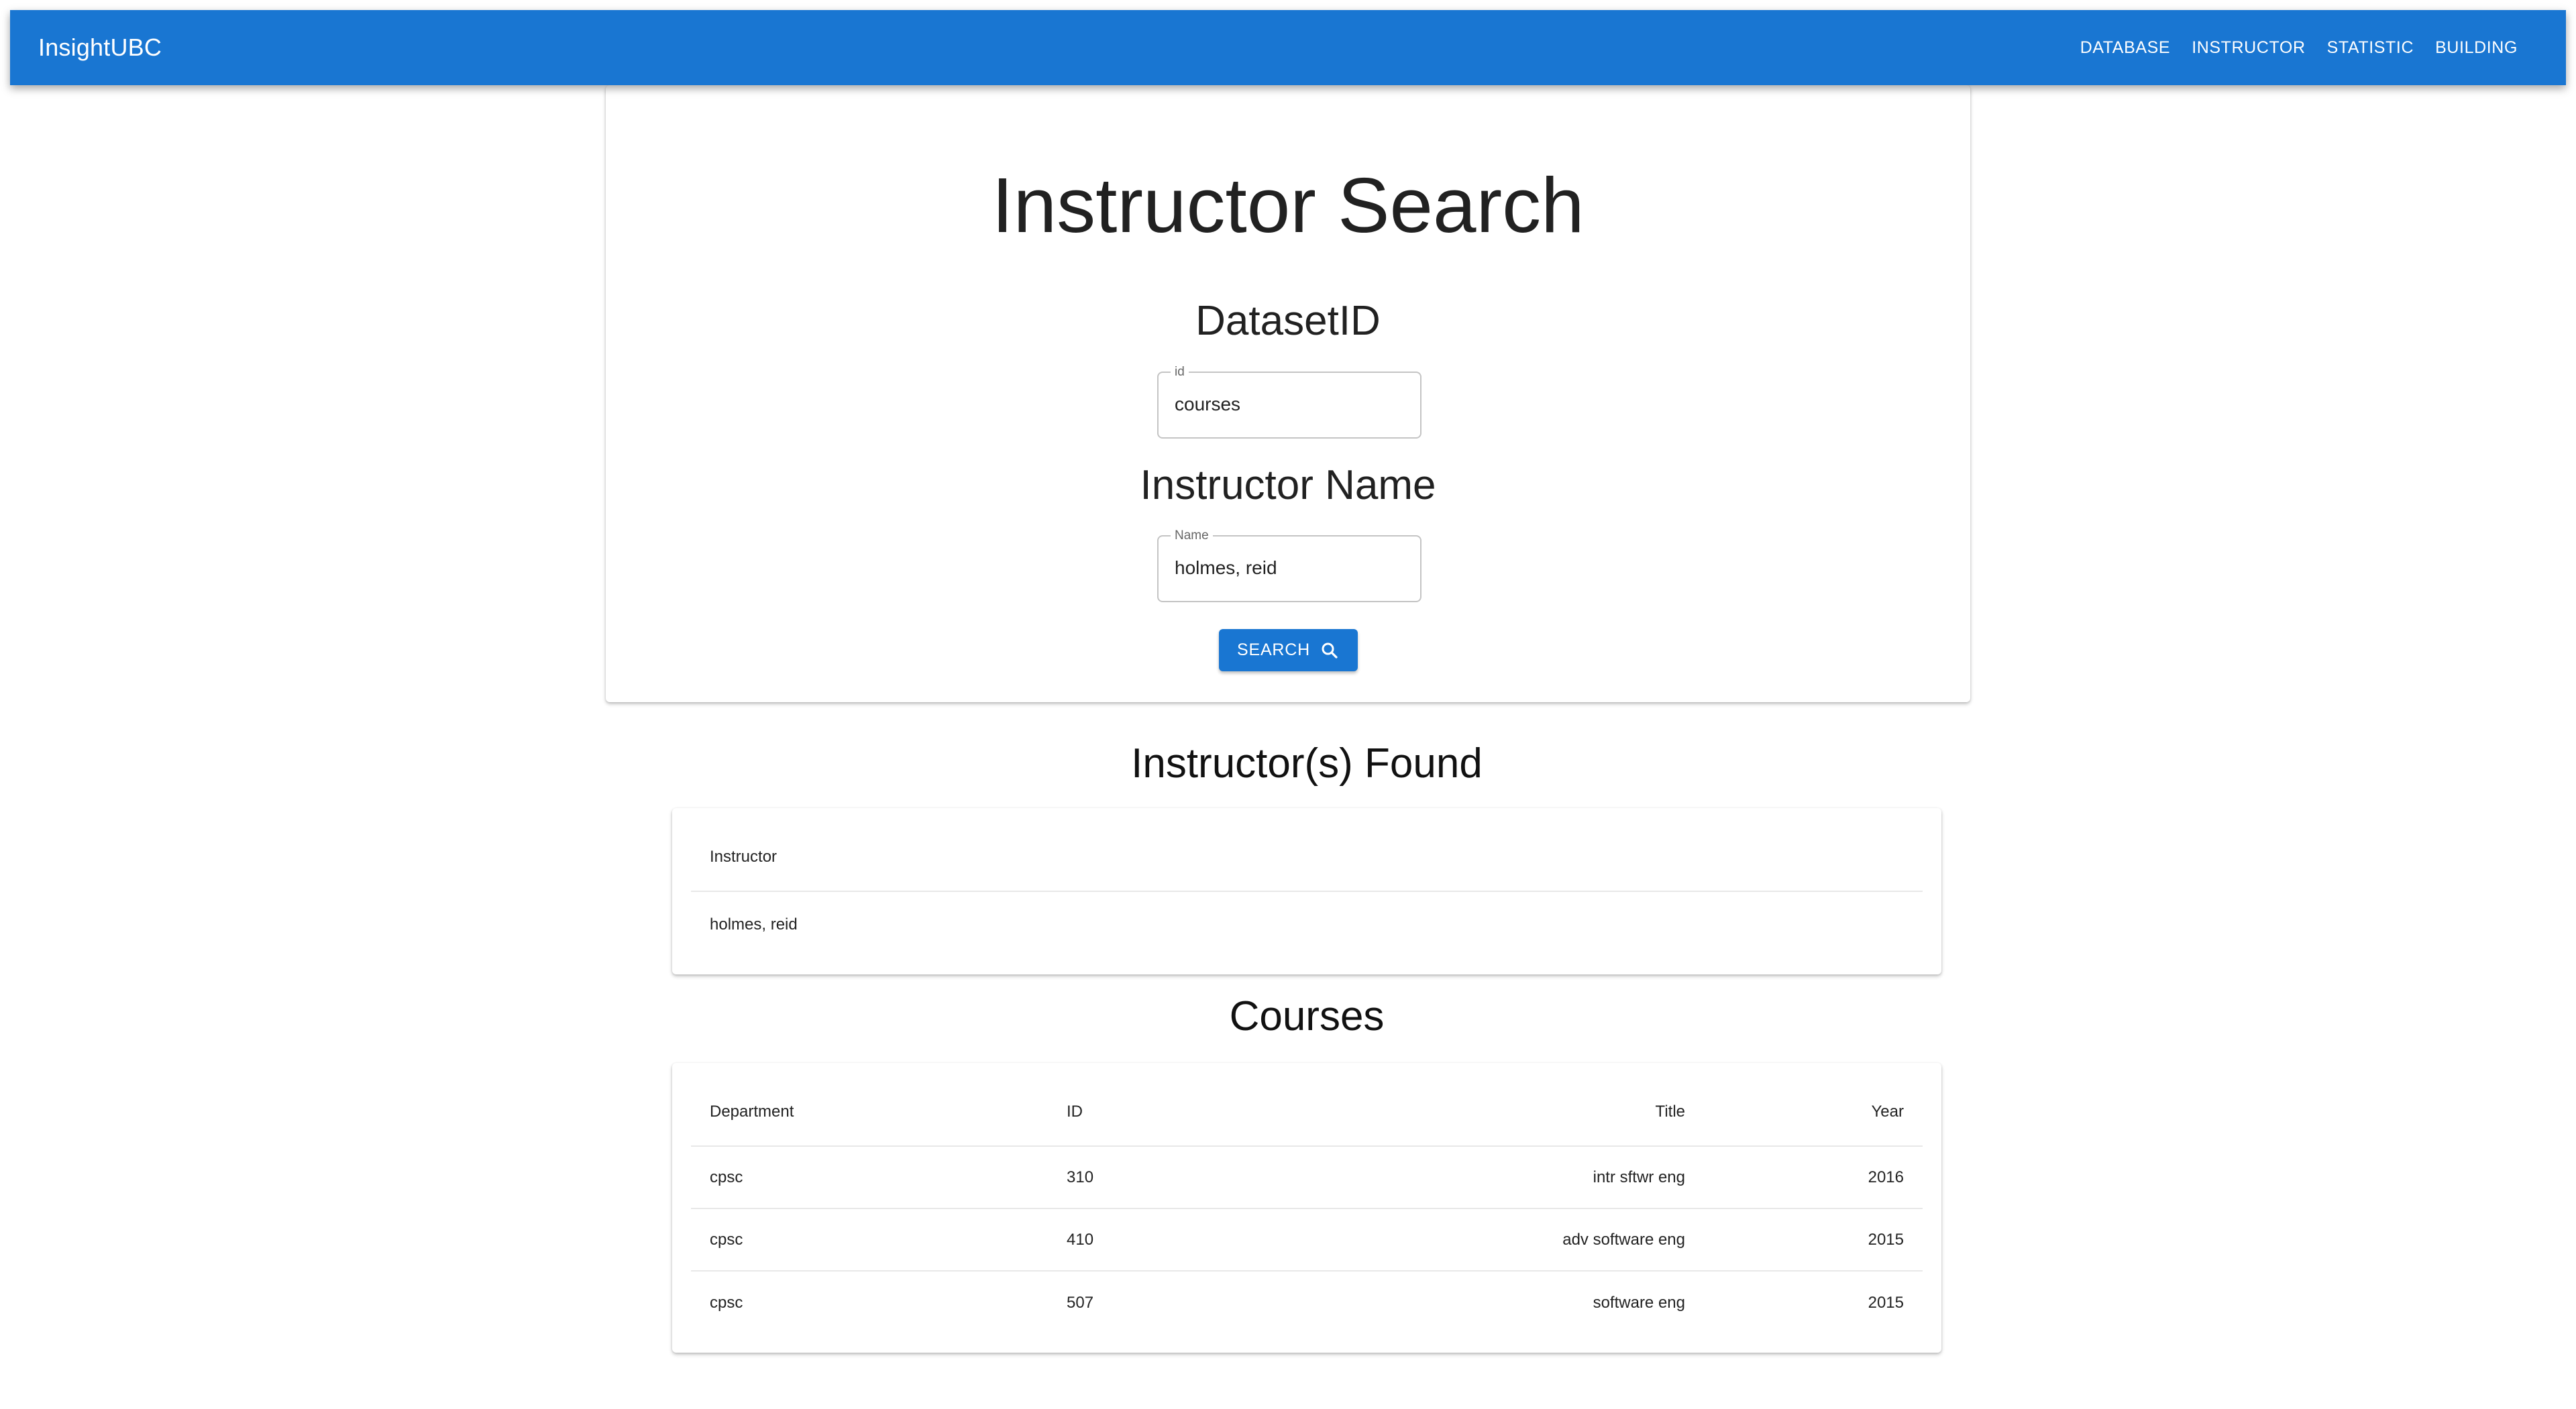  I want to click on dataset-id-input, so click(1289, 404).